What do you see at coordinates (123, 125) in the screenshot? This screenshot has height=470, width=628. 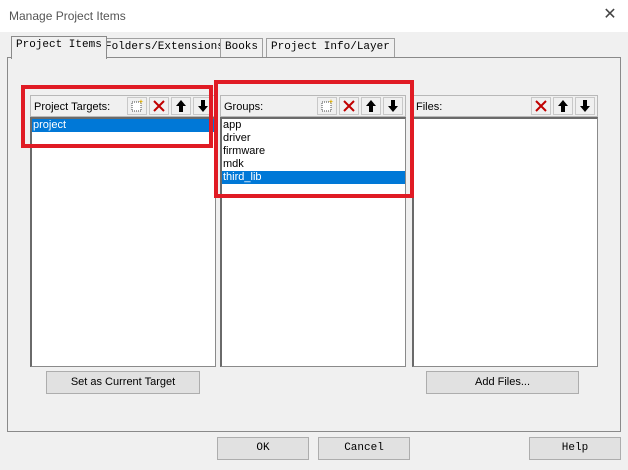 I see `list-item: project` at bounding box center [123, 125].